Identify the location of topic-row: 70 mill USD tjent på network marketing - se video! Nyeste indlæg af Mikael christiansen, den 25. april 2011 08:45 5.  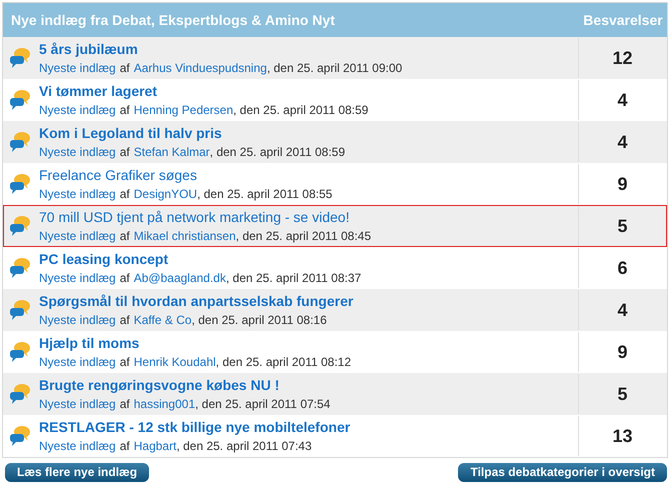
(335, 226).